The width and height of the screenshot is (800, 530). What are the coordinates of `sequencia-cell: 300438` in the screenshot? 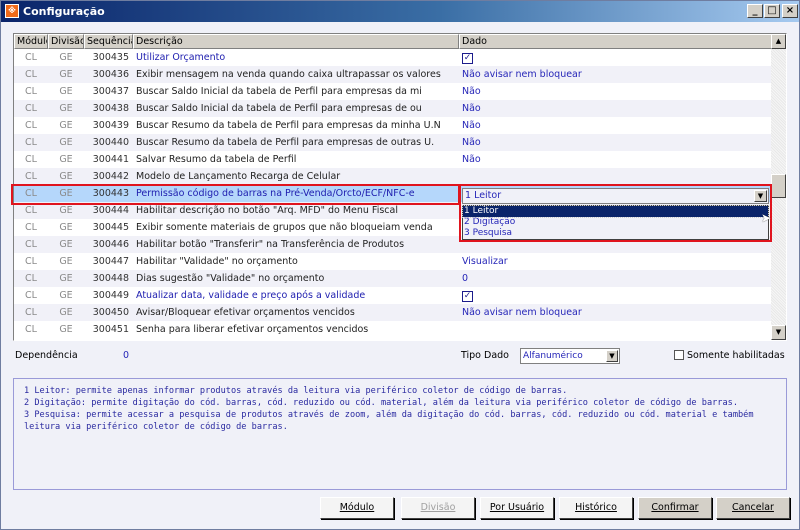 It's located at (110, 108).